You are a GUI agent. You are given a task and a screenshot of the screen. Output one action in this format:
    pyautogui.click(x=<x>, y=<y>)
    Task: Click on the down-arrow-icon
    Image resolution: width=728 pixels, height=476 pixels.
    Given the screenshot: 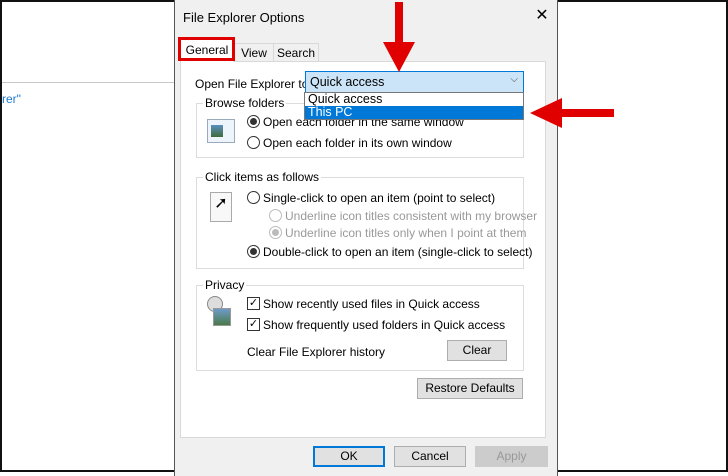 What is the action you would take?
    pyautogui.click(x=399, y=37)
    